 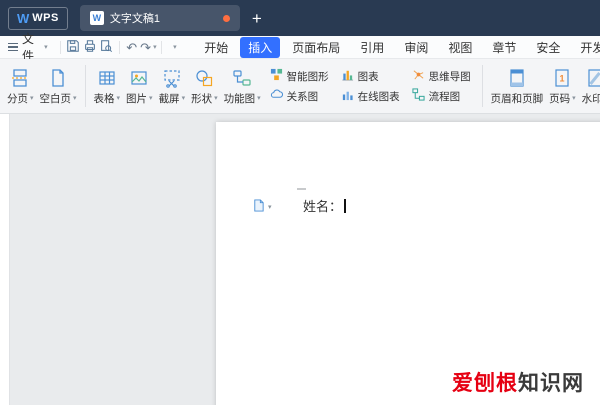 I want to click on screenshot-icon, so click(x=172, y=78).